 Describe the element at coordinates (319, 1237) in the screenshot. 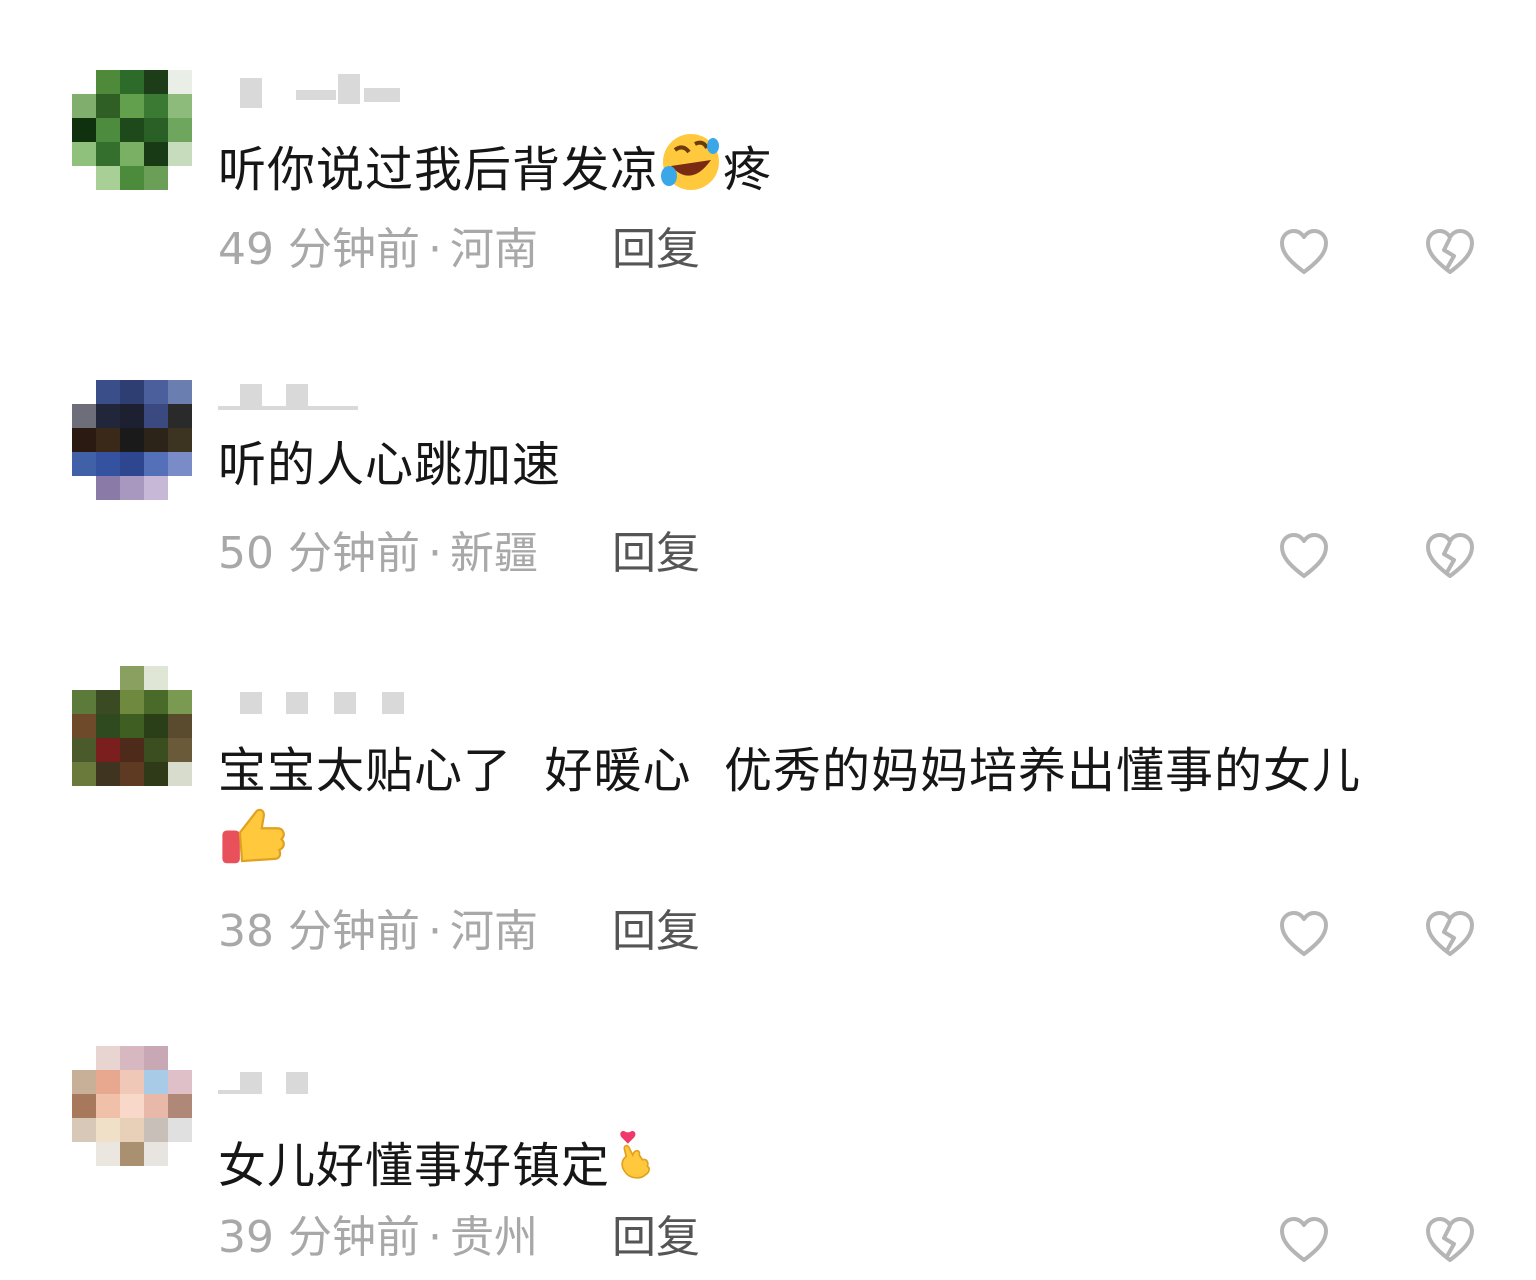

I see `comment-time: 39 分钟前` at that location.